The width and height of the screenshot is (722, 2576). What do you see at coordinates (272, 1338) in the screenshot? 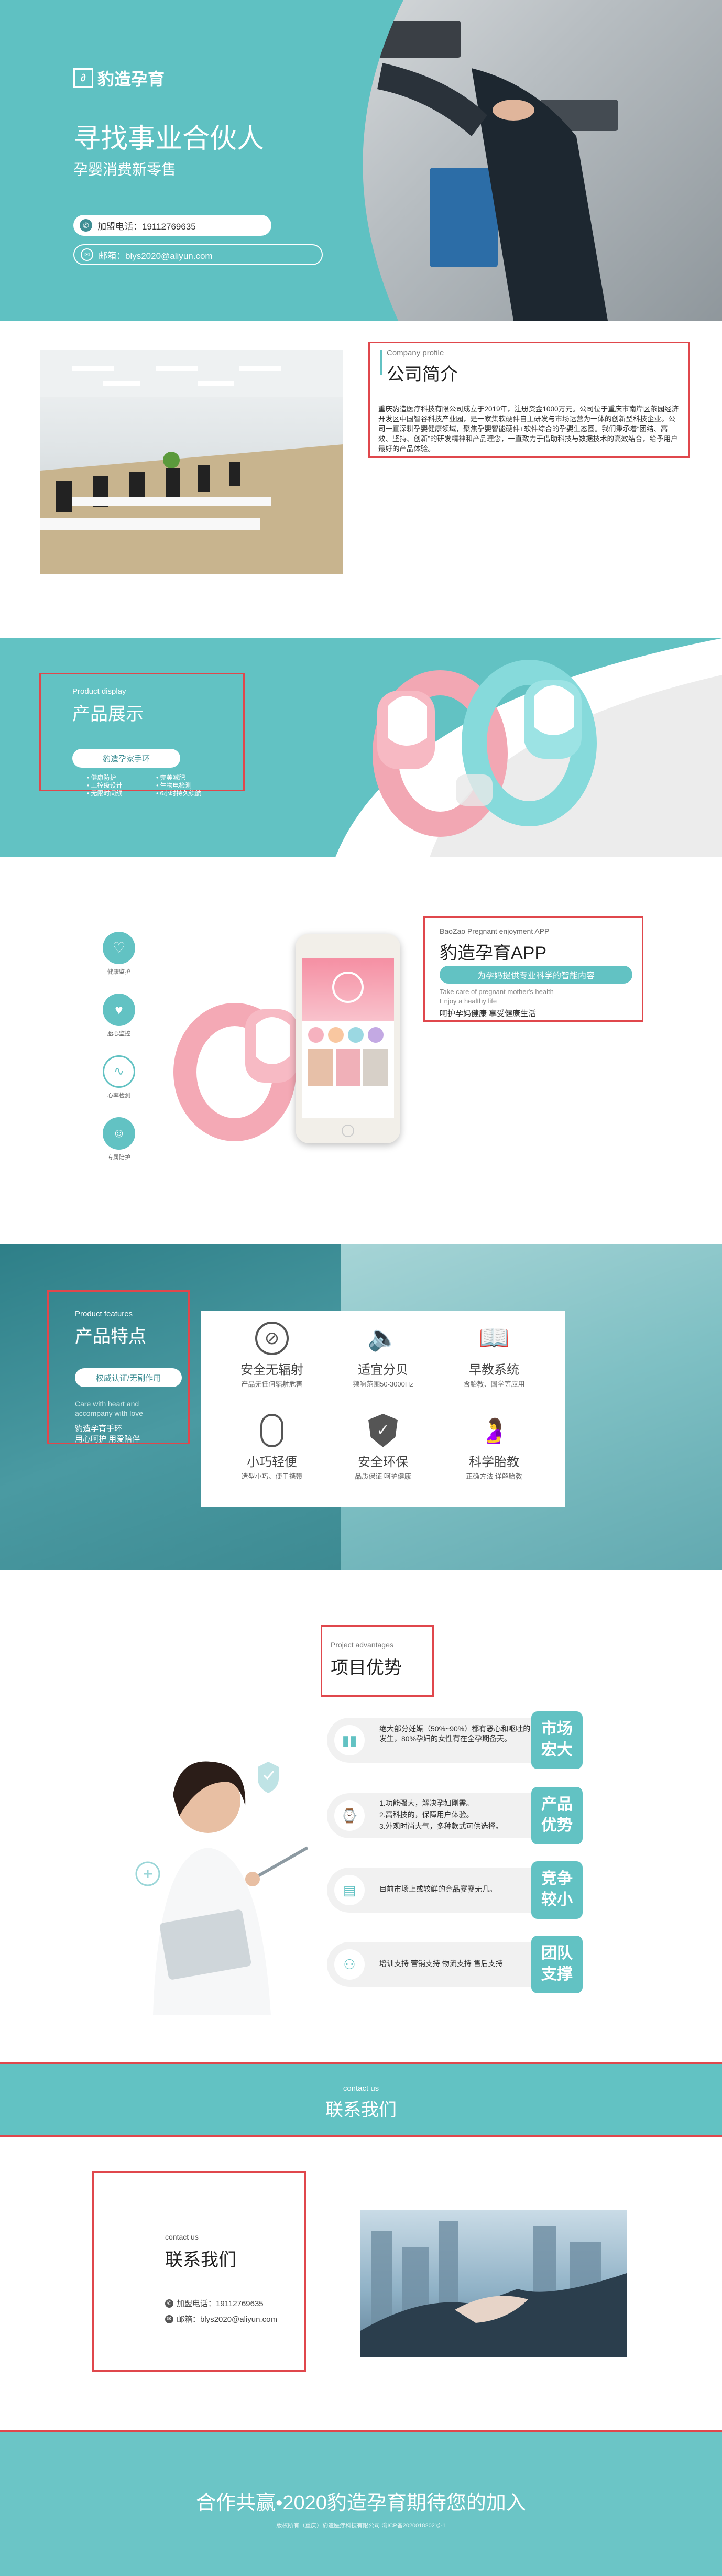
I see `no-radiation-icon: ⊘` at bounding box center [272, 1338].